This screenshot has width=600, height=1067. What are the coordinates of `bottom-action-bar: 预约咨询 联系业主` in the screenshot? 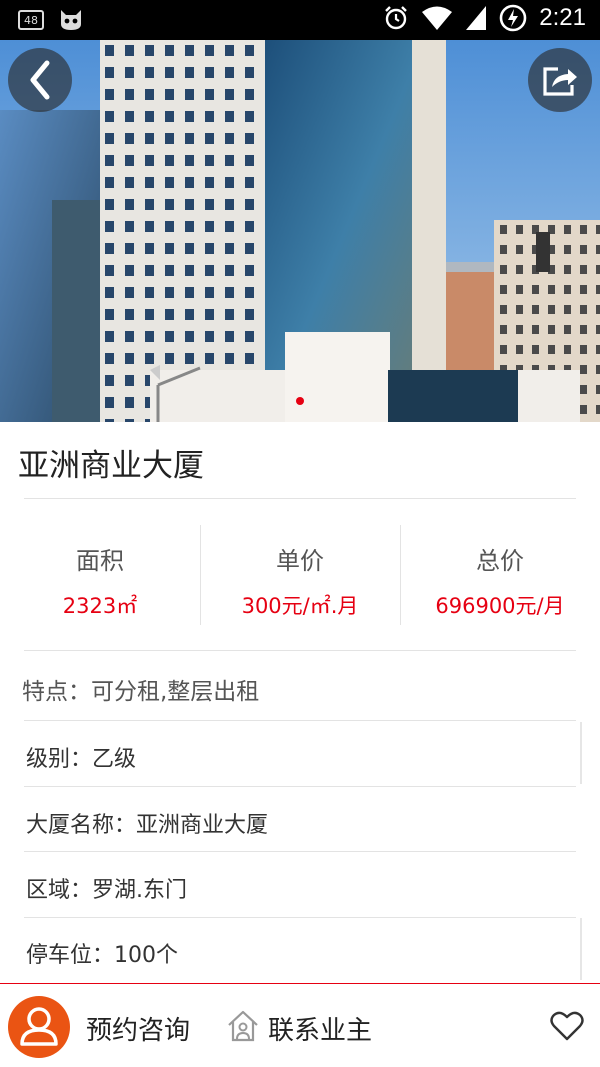 It's located at (300, 1025).